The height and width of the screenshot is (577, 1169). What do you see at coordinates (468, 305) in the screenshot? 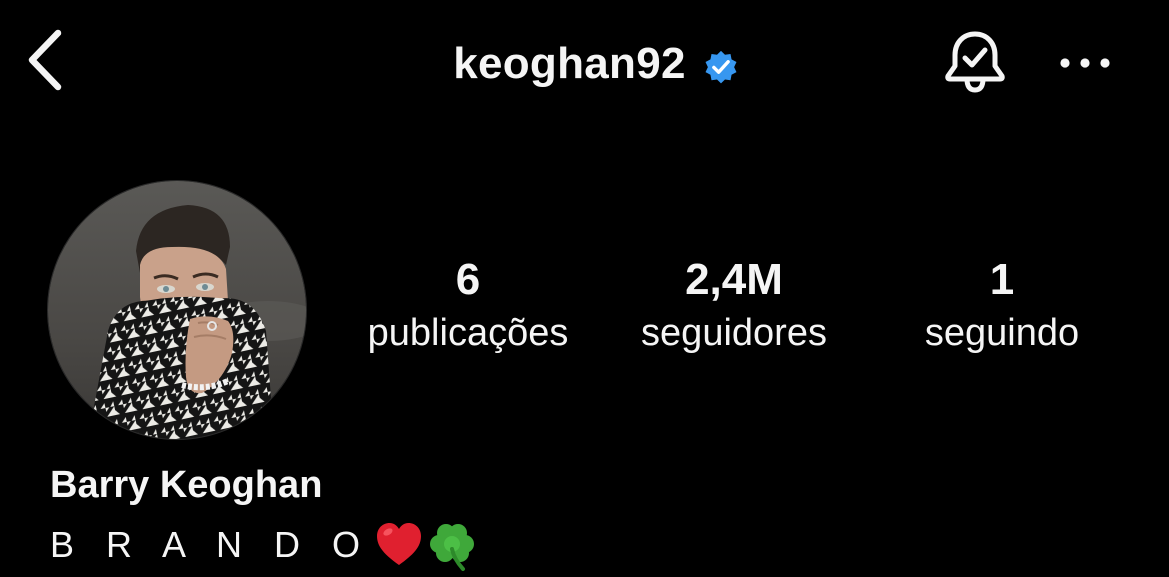
I see `posts-stat: 6 publicações` at bounding box center [468, 305].